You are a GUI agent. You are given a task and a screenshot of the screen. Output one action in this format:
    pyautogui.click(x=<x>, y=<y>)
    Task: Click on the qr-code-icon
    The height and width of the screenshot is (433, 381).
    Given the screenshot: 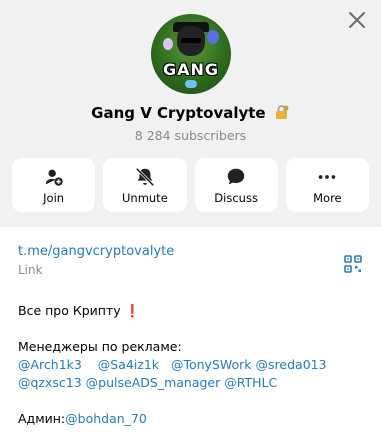 What is the action you would take?
    pyautogui.click(x=353, y=264)
    